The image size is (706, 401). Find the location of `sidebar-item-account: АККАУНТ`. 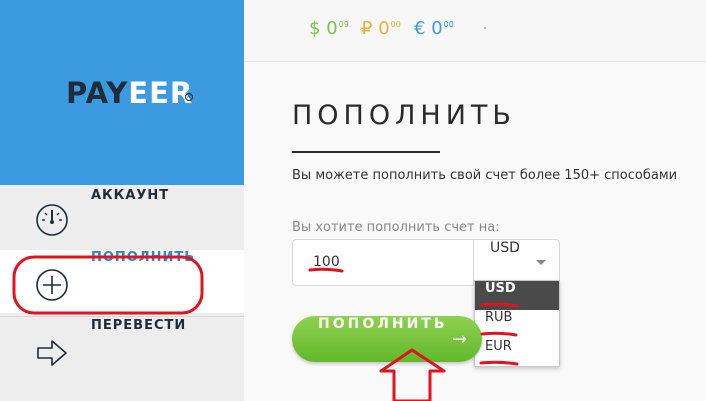

sidebar-item-account: АККАУНТ is located at coordinates (122, 219).